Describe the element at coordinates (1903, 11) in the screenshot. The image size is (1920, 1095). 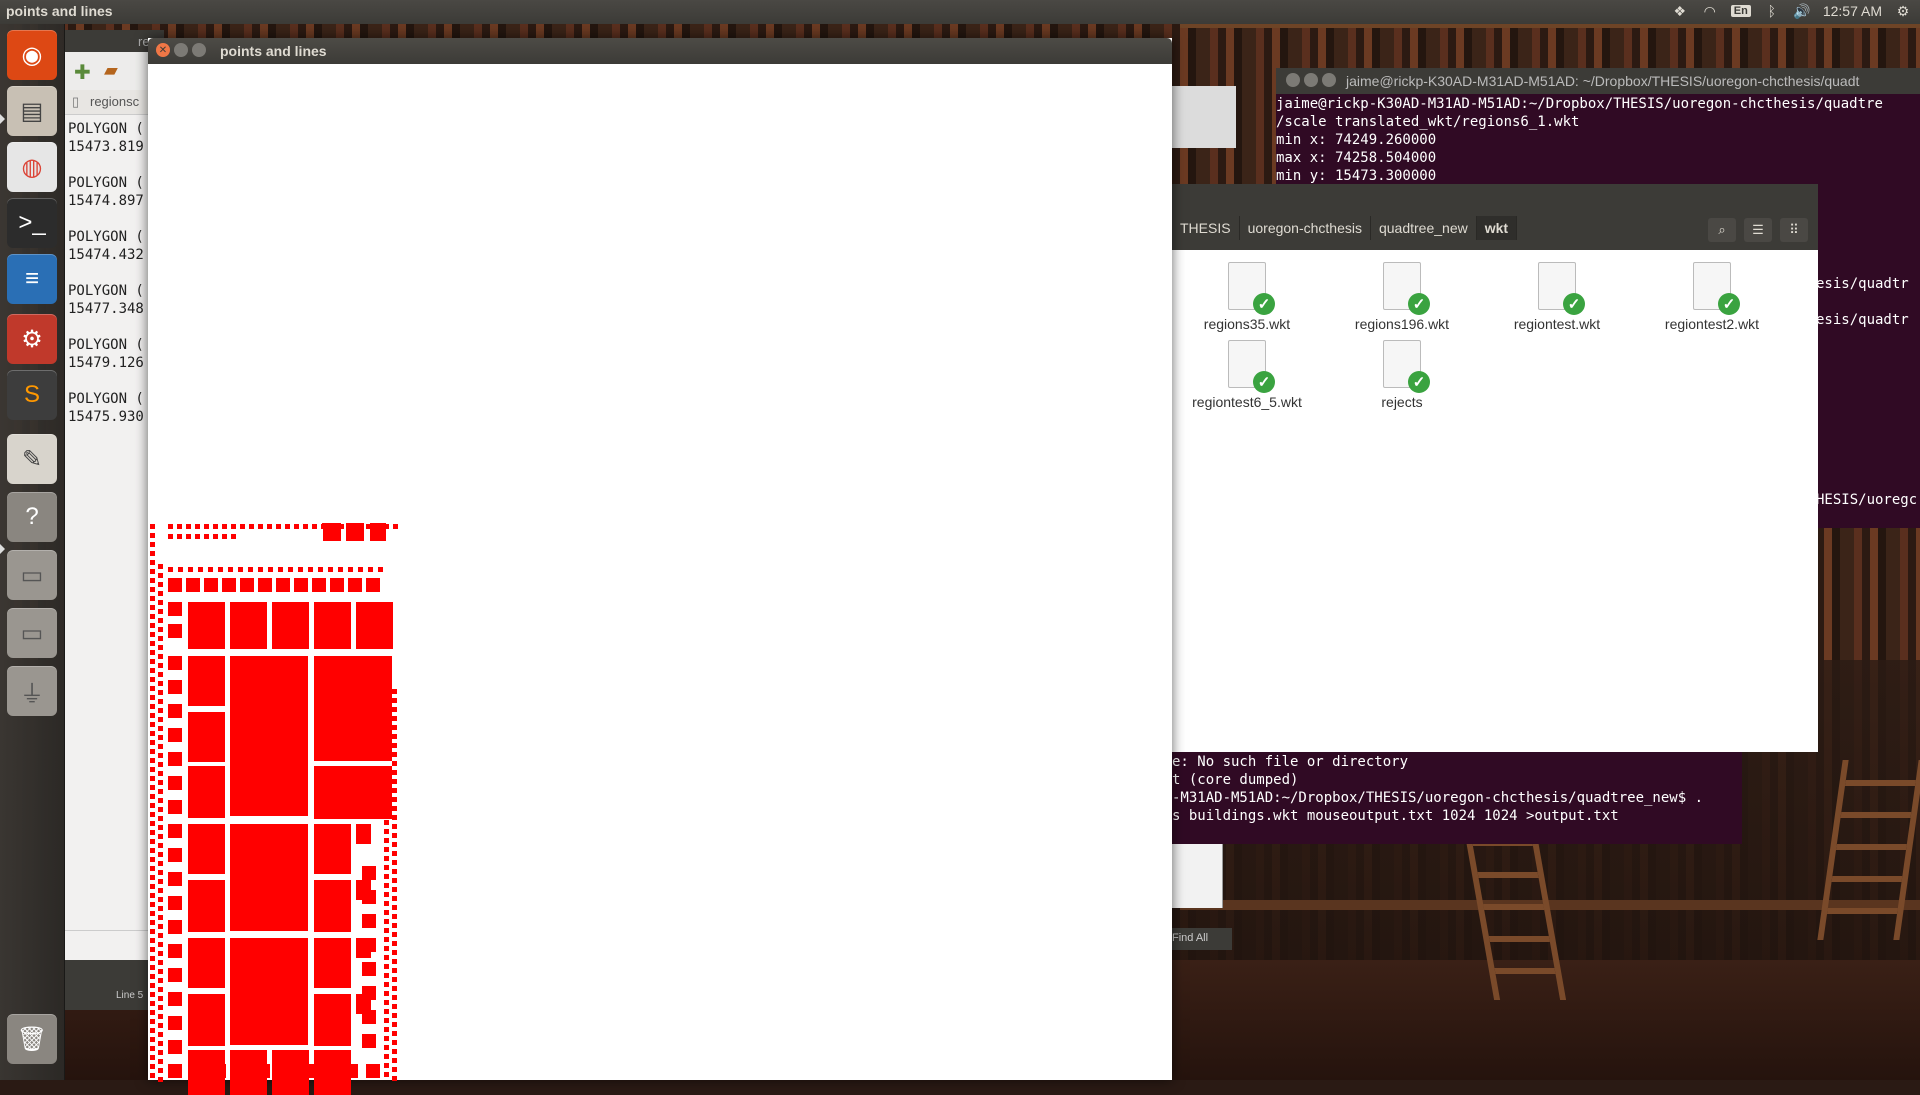
I see `gear-icon: ⚙` at that location.